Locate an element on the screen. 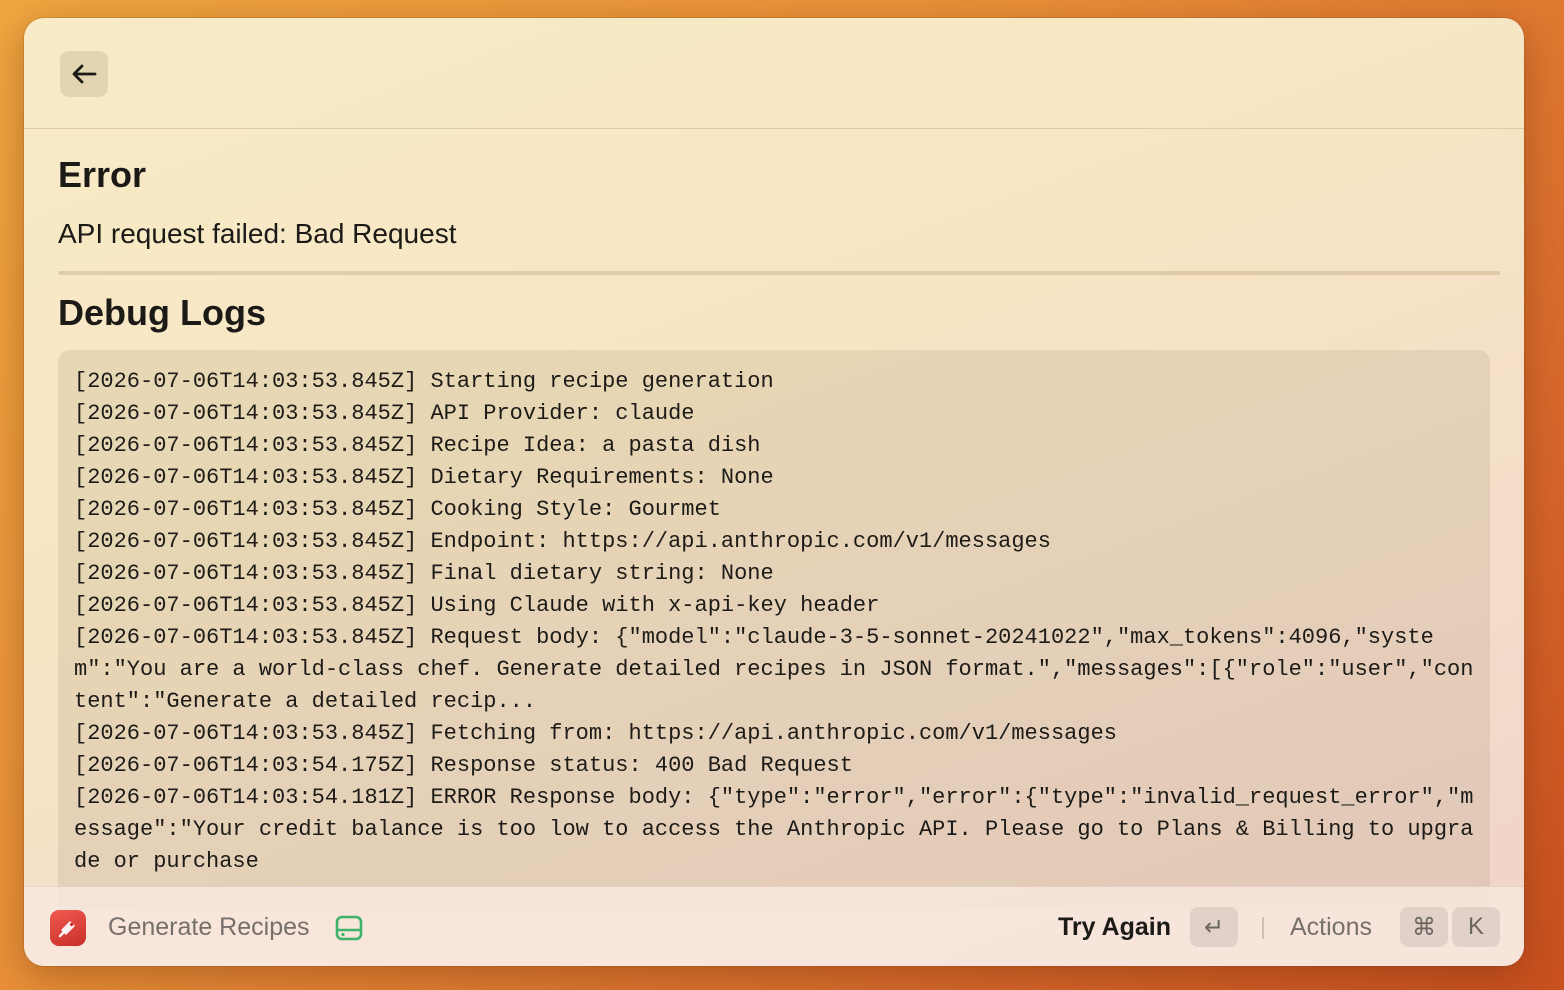 The image size is (1564, 990). action-bar: Generate Recipes Try Again ↵ Actions ⌘ K is located at coordinates (774, 926).